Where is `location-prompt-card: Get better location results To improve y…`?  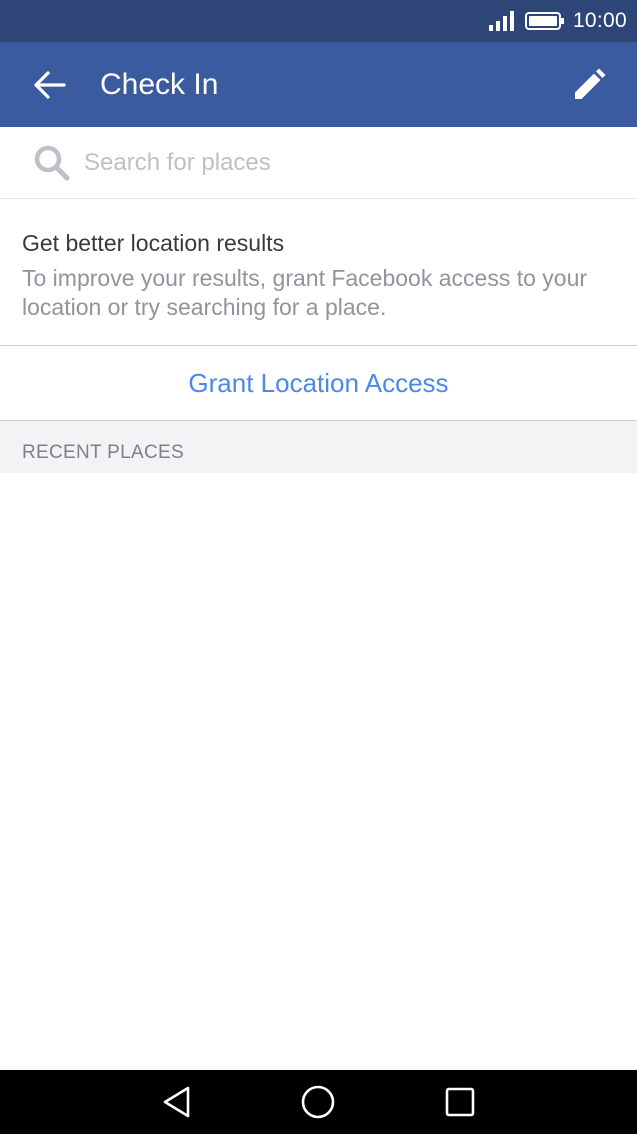 location-prompt-card: Get better location results To improve y… is located at coordinates (318, 272).